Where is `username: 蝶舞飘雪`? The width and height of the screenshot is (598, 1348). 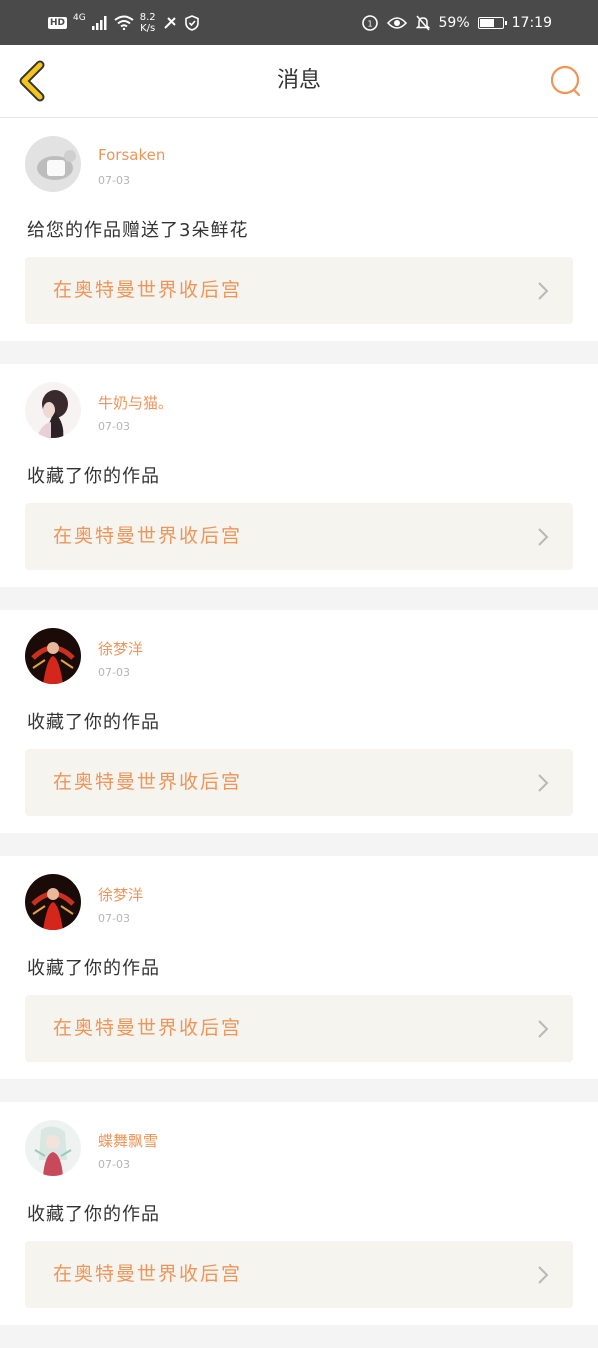 username: 蝶舞飘雪 is located at coordinates (128, 1140).